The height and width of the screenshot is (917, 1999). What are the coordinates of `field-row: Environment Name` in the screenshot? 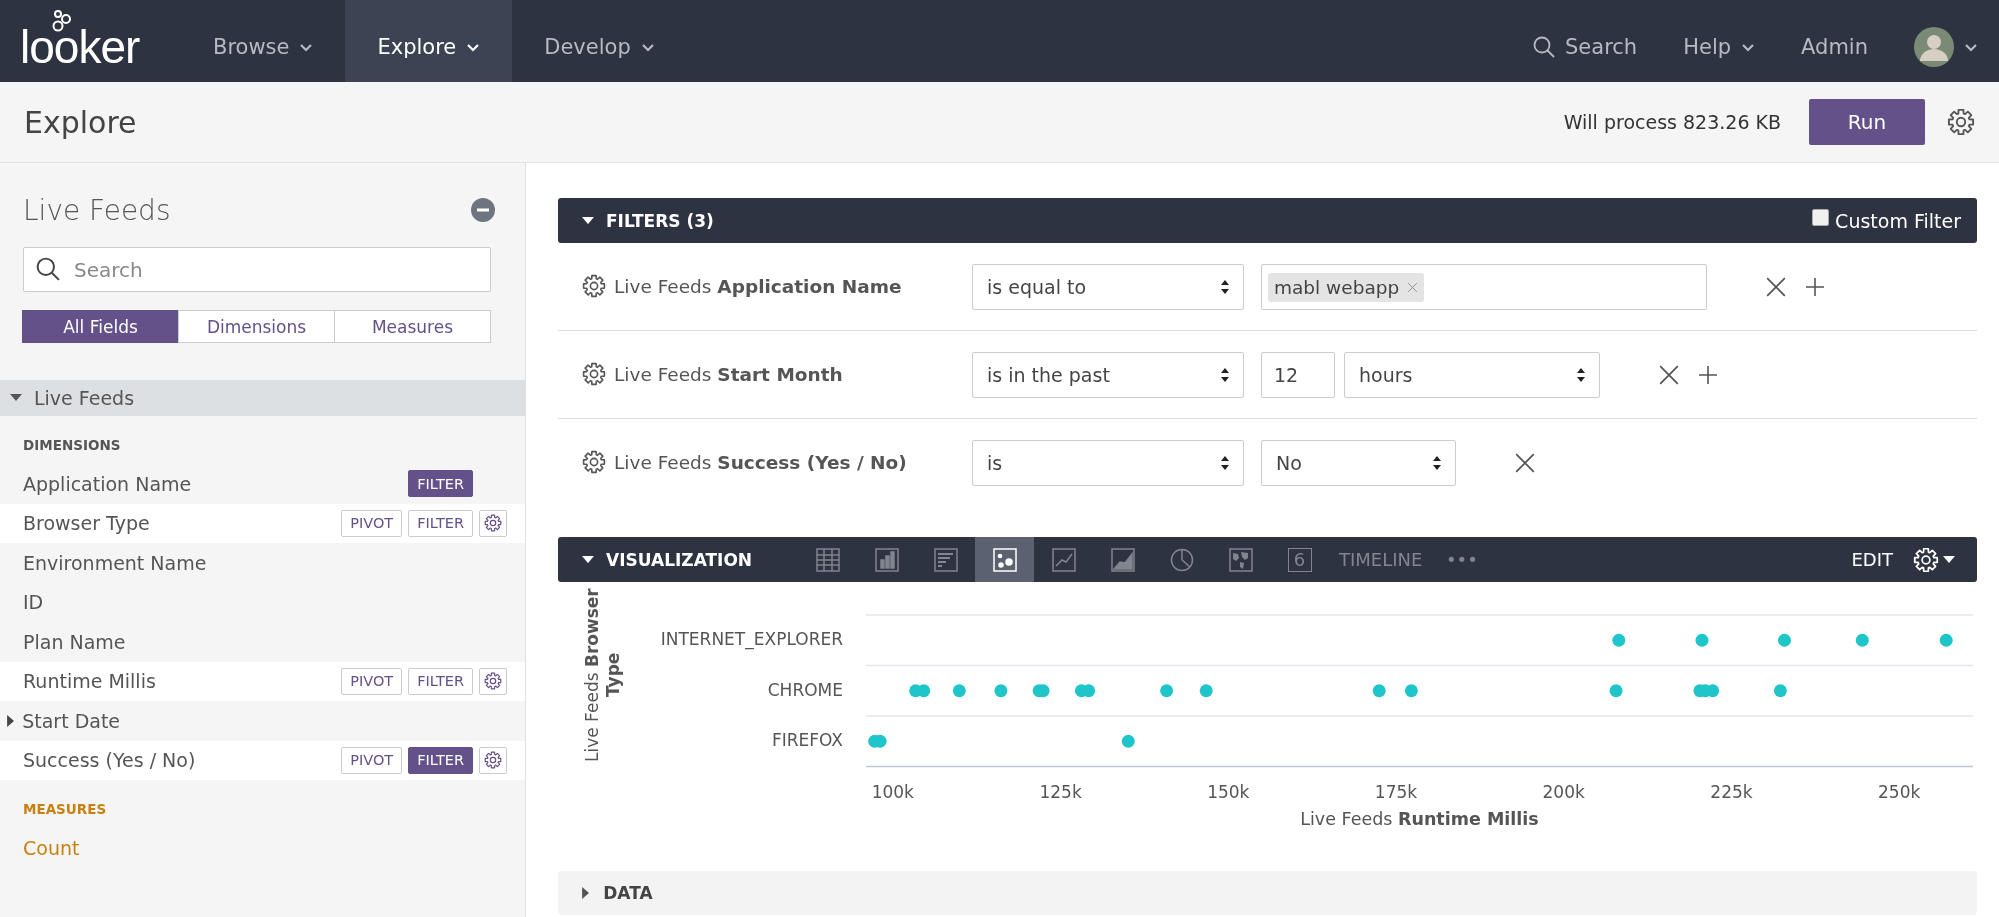 It's located at (262, 563).